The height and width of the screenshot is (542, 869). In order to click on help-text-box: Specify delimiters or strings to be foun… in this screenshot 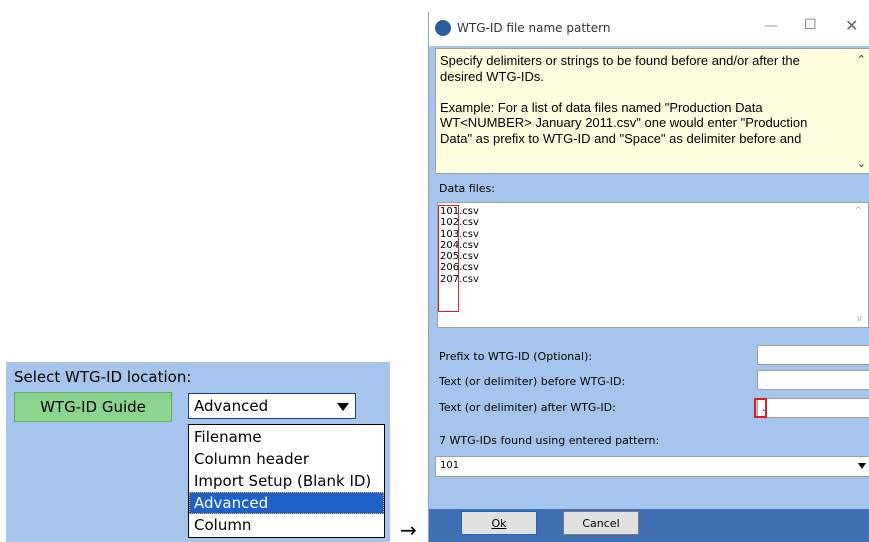, I will do `click(652, 111)`.